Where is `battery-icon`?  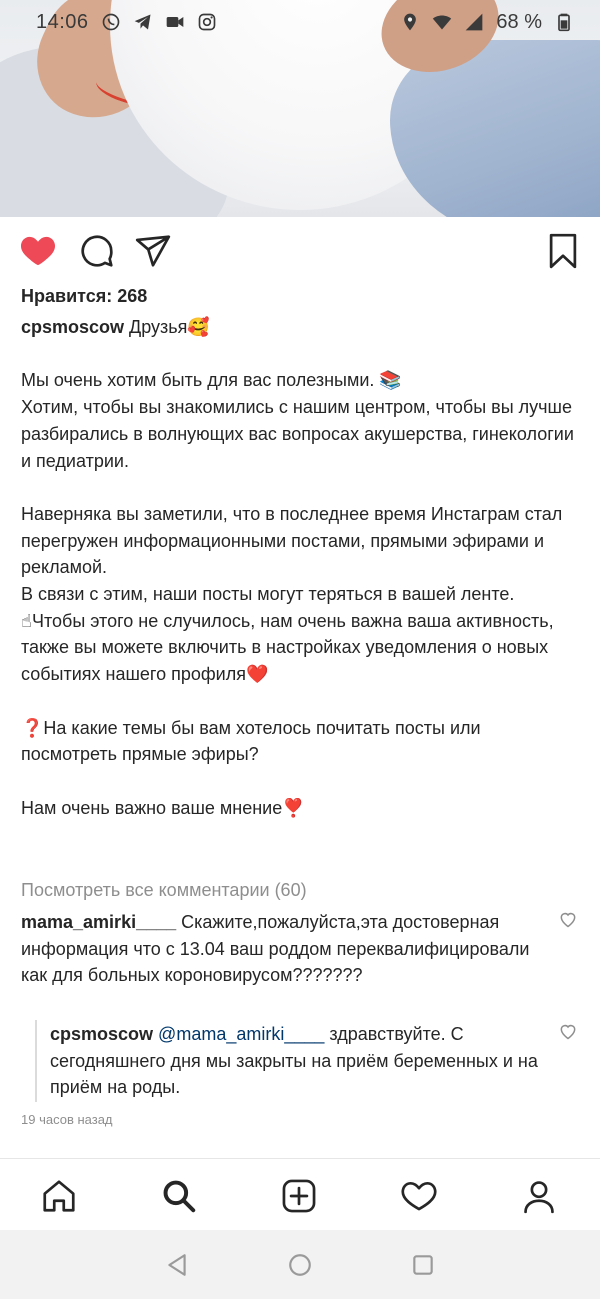
battery-icon is located at coordinates (564, 22).